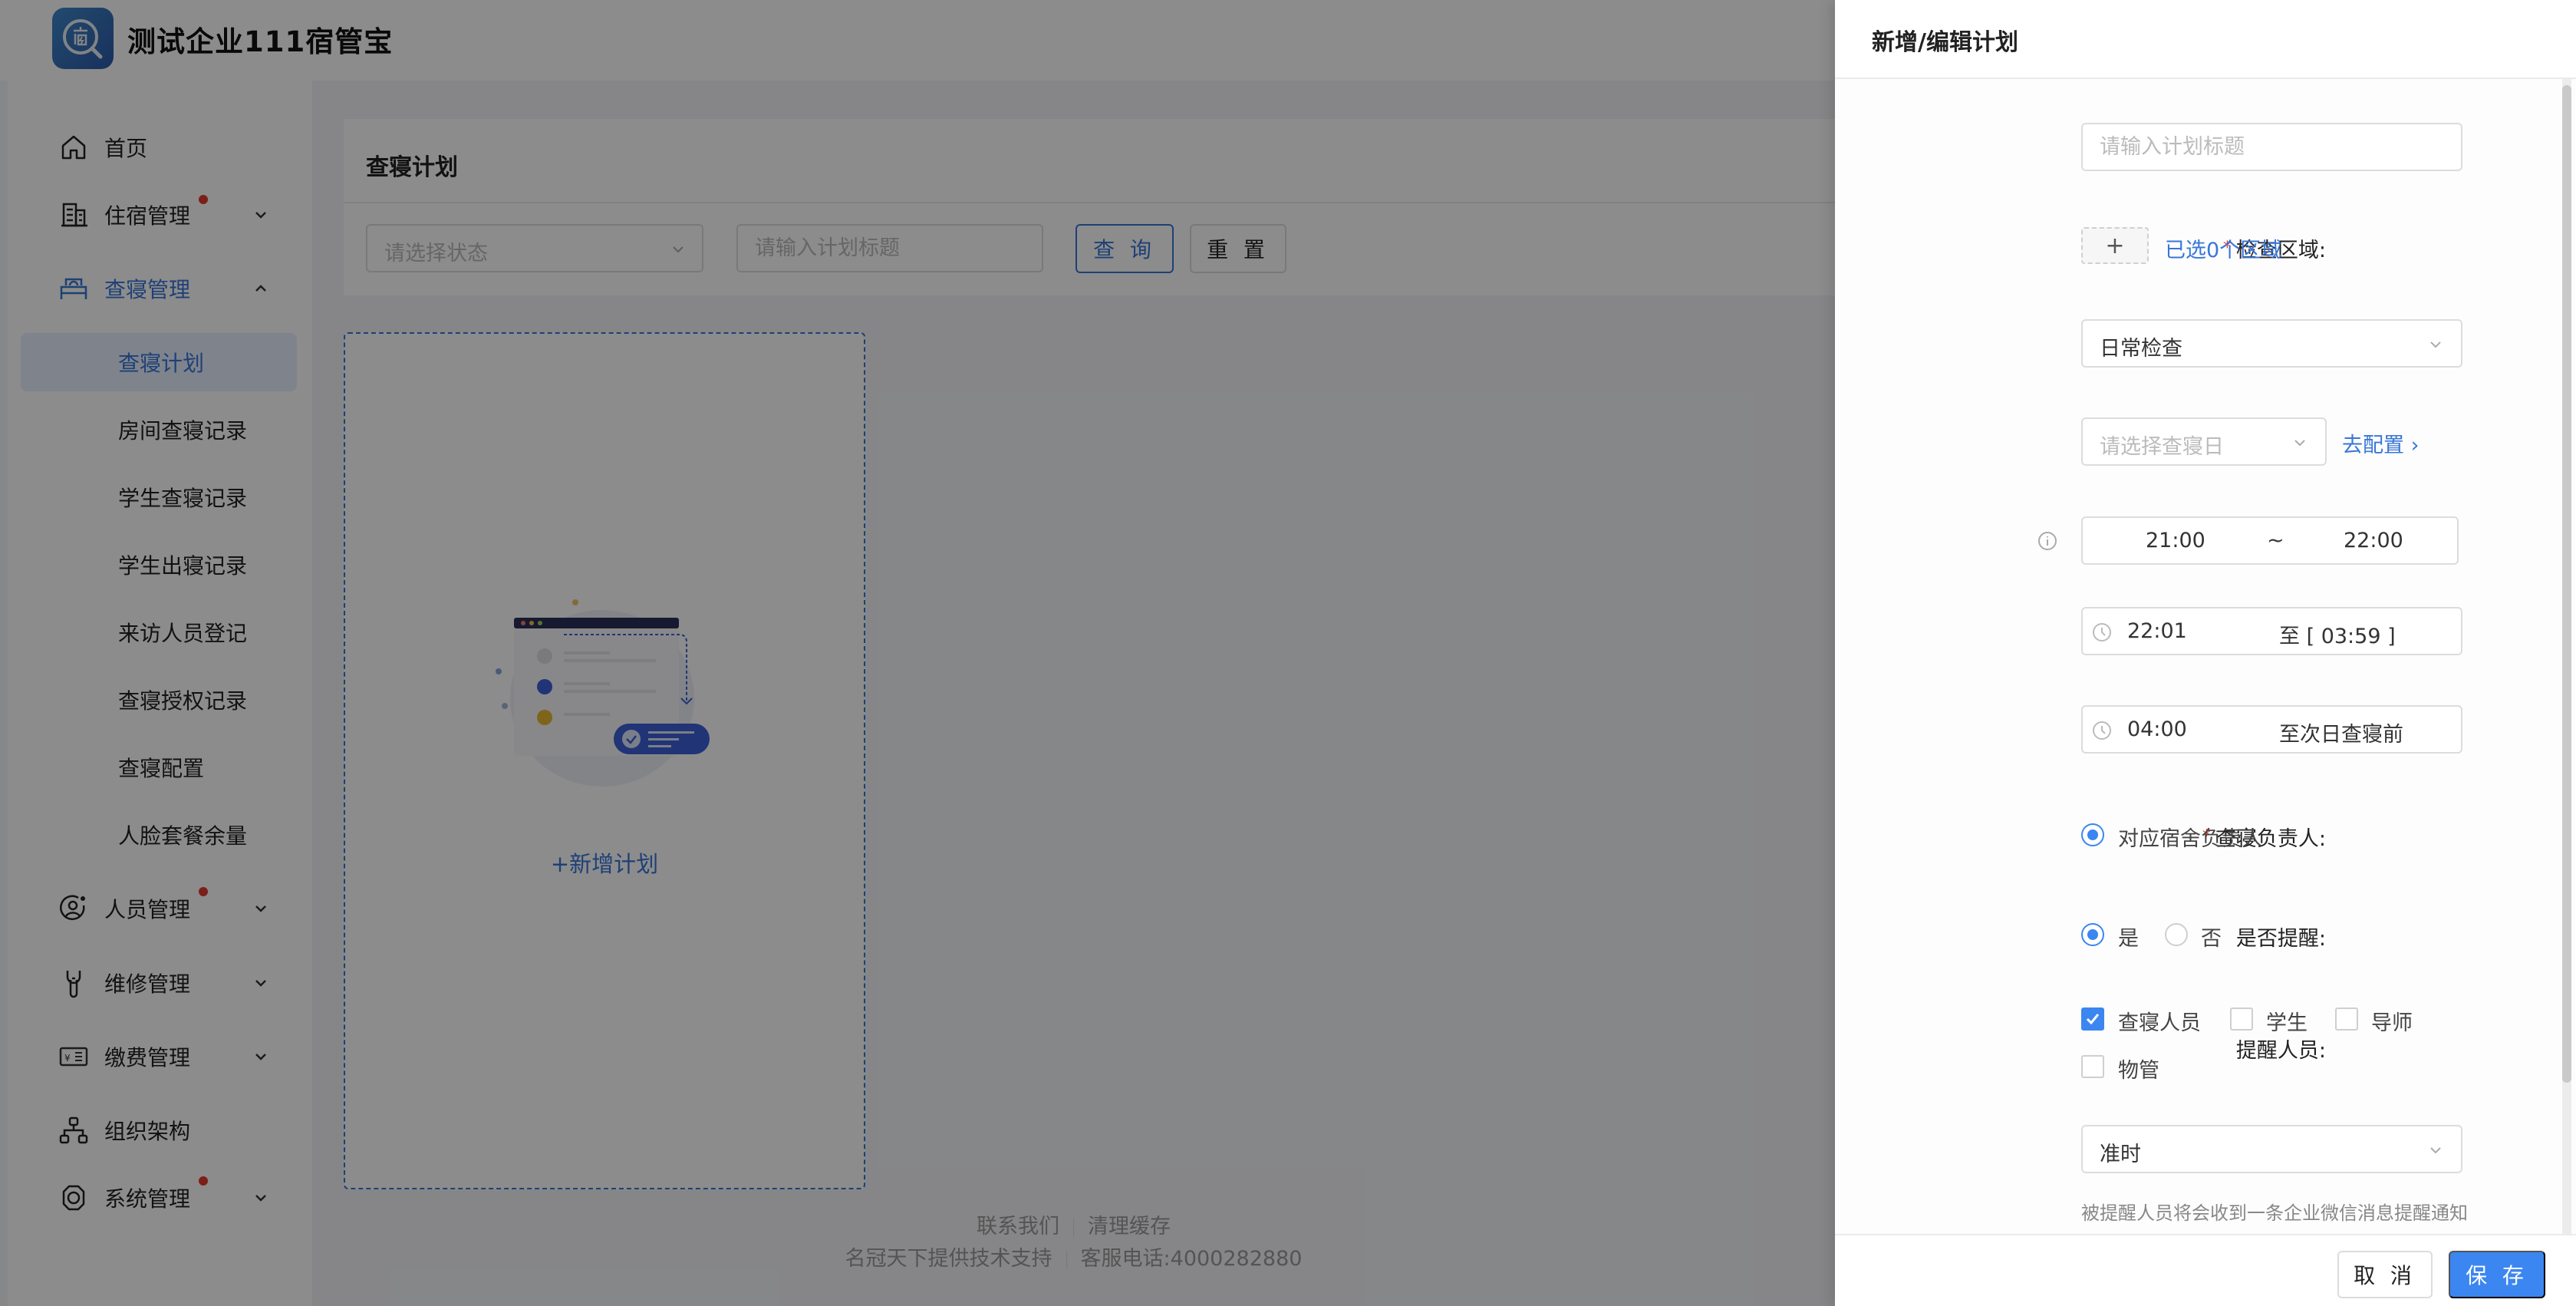  Describe the element at coordinates (2157, 631) in the screenshot. I see `late-return-start: 22:01` at that location.